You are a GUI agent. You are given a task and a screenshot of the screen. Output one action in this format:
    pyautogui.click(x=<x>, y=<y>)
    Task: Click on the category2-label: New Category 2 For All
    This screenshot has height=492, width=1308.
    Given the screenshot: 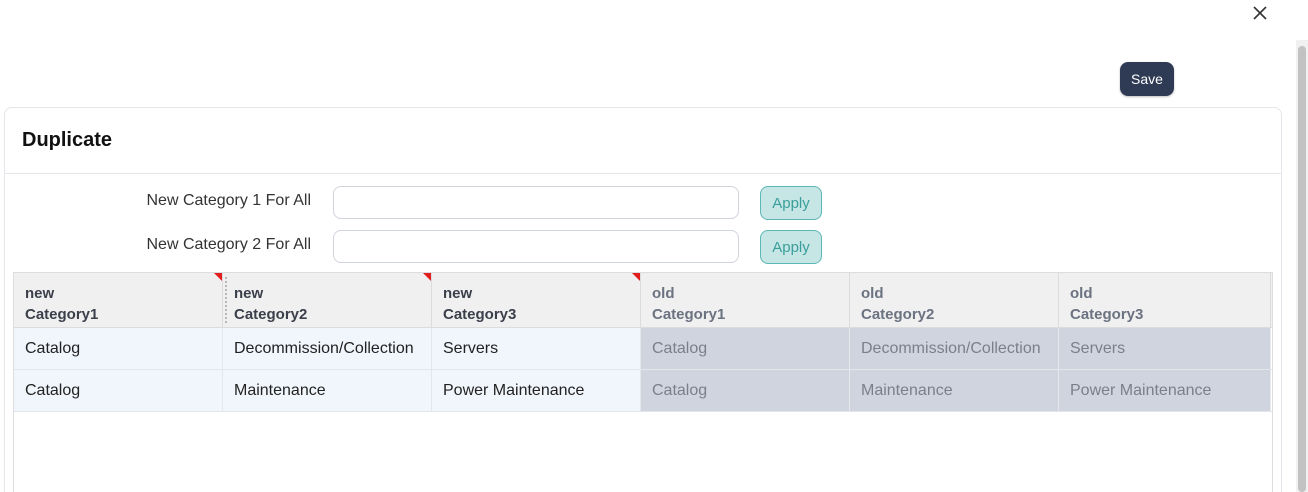 What is the action you would take?
    pyautogui.click(x=228, y=244)
    